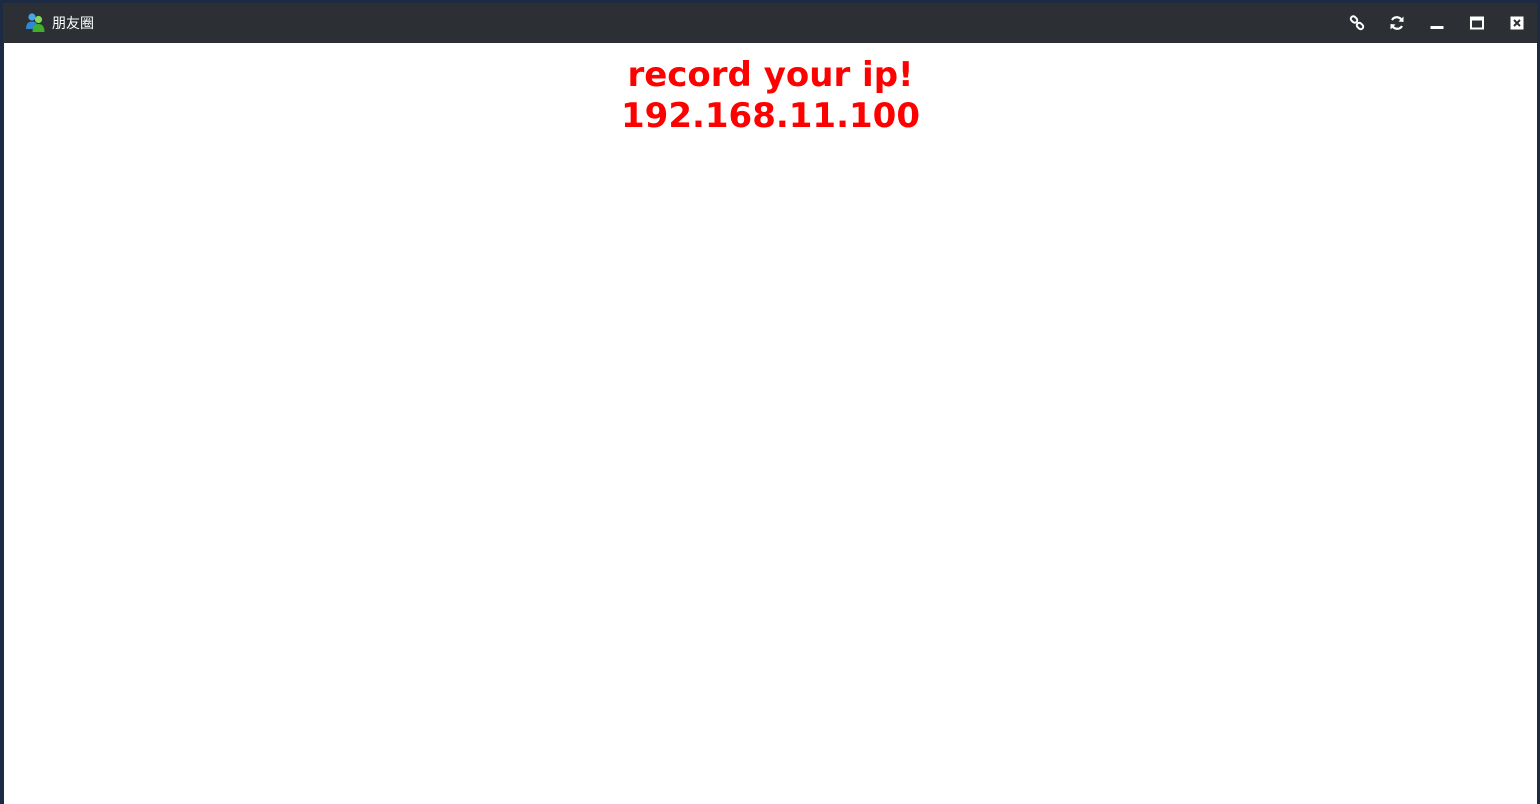 Image resolution: width=1540 pixels, height=804 pixels. I want to click on refresh-button, so click(1397, 23).